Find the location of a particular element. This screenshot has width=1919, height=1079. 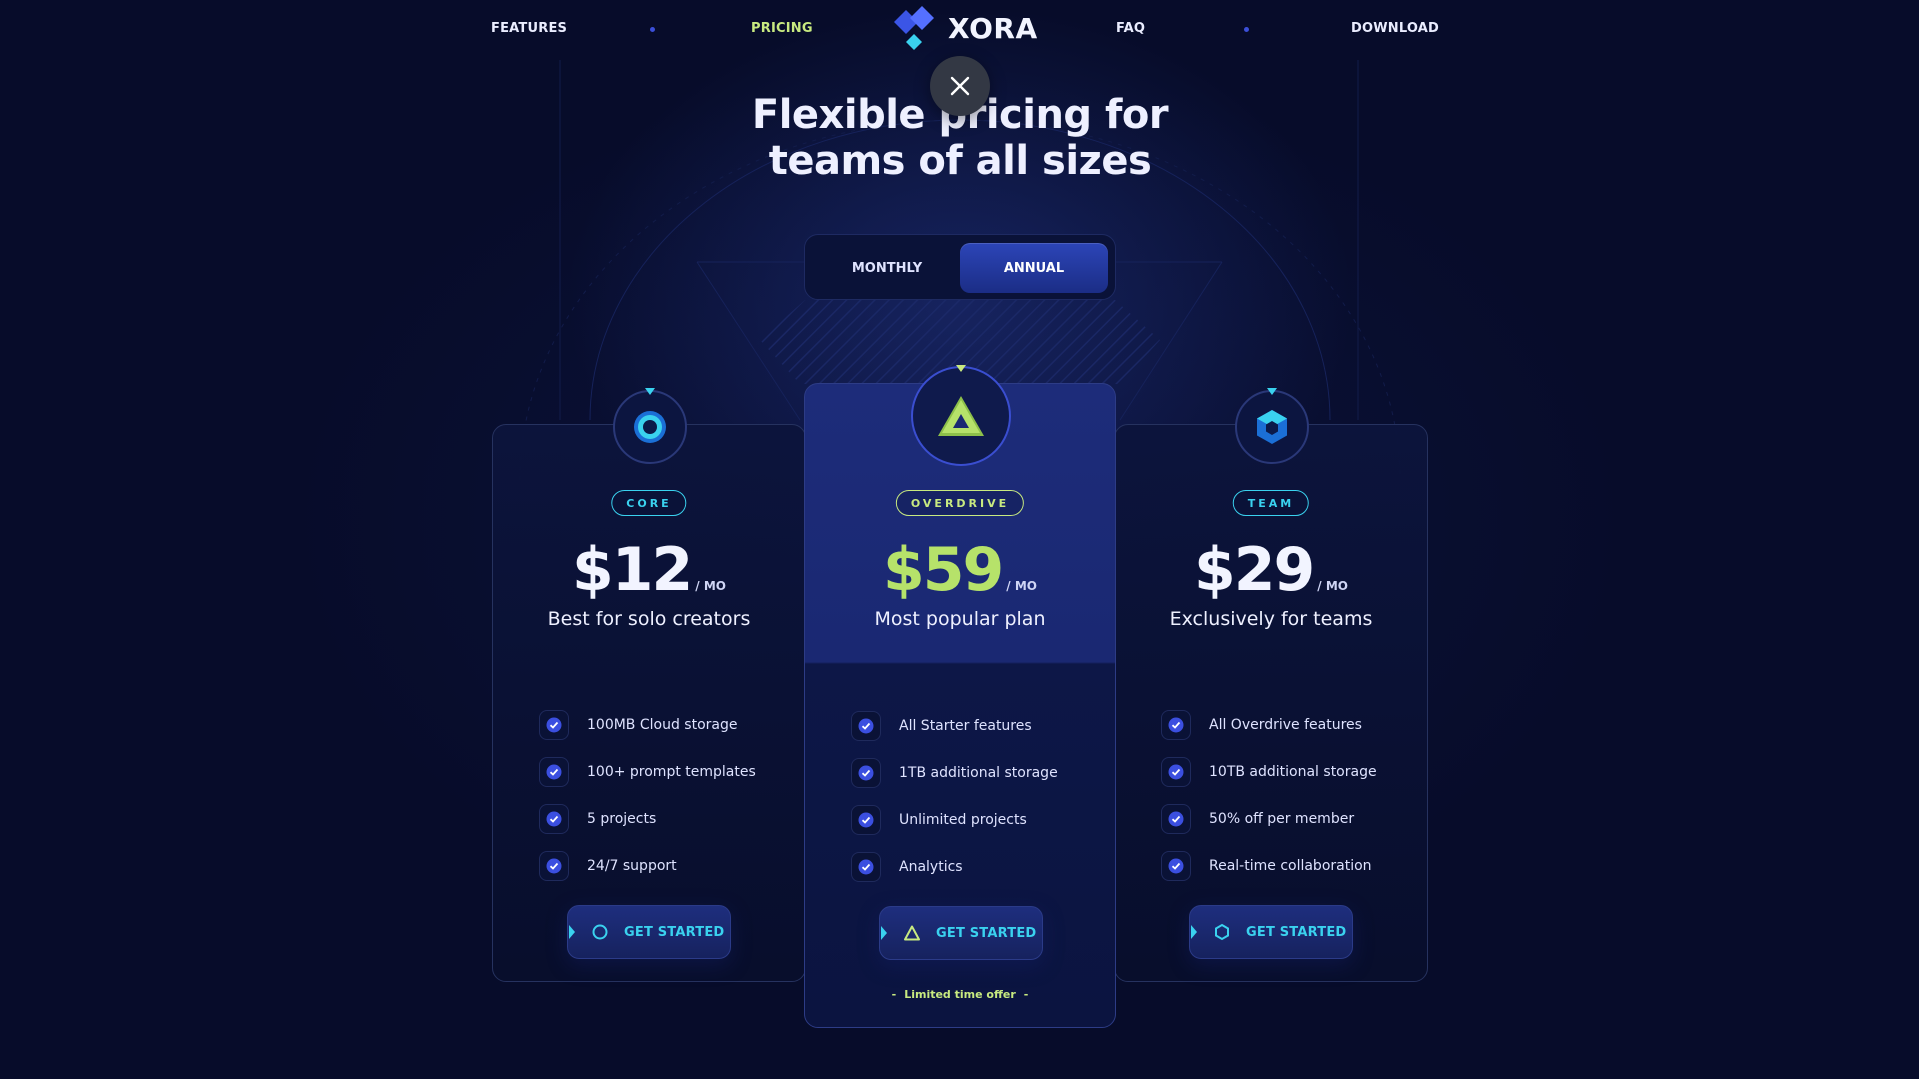

plan-badge: OVERDRIVE is located at coordinates (960, 503).